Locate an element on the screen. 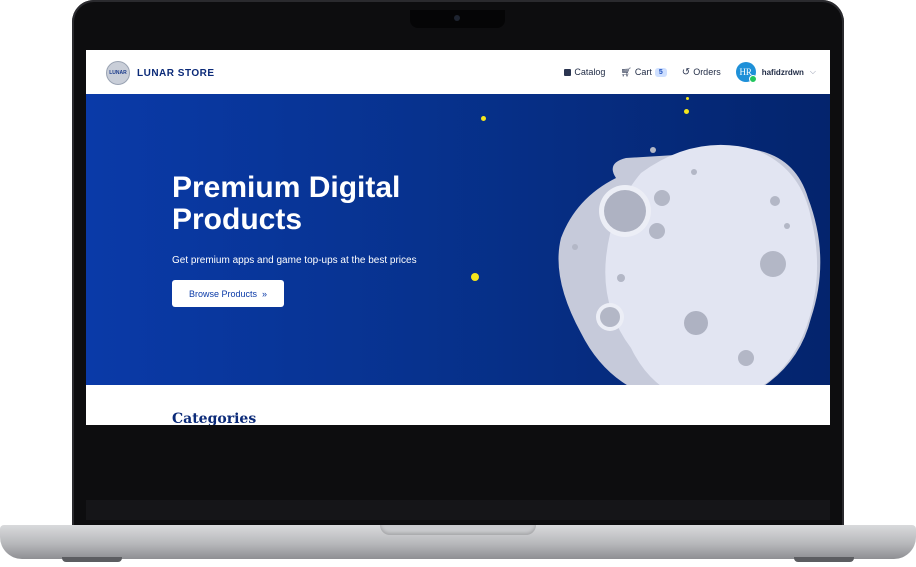 Image resolution: width=916 pixels, height=567 pixels. user-menu: HR hafidzrdwn ⌵ is located at coordinates (775, 72).